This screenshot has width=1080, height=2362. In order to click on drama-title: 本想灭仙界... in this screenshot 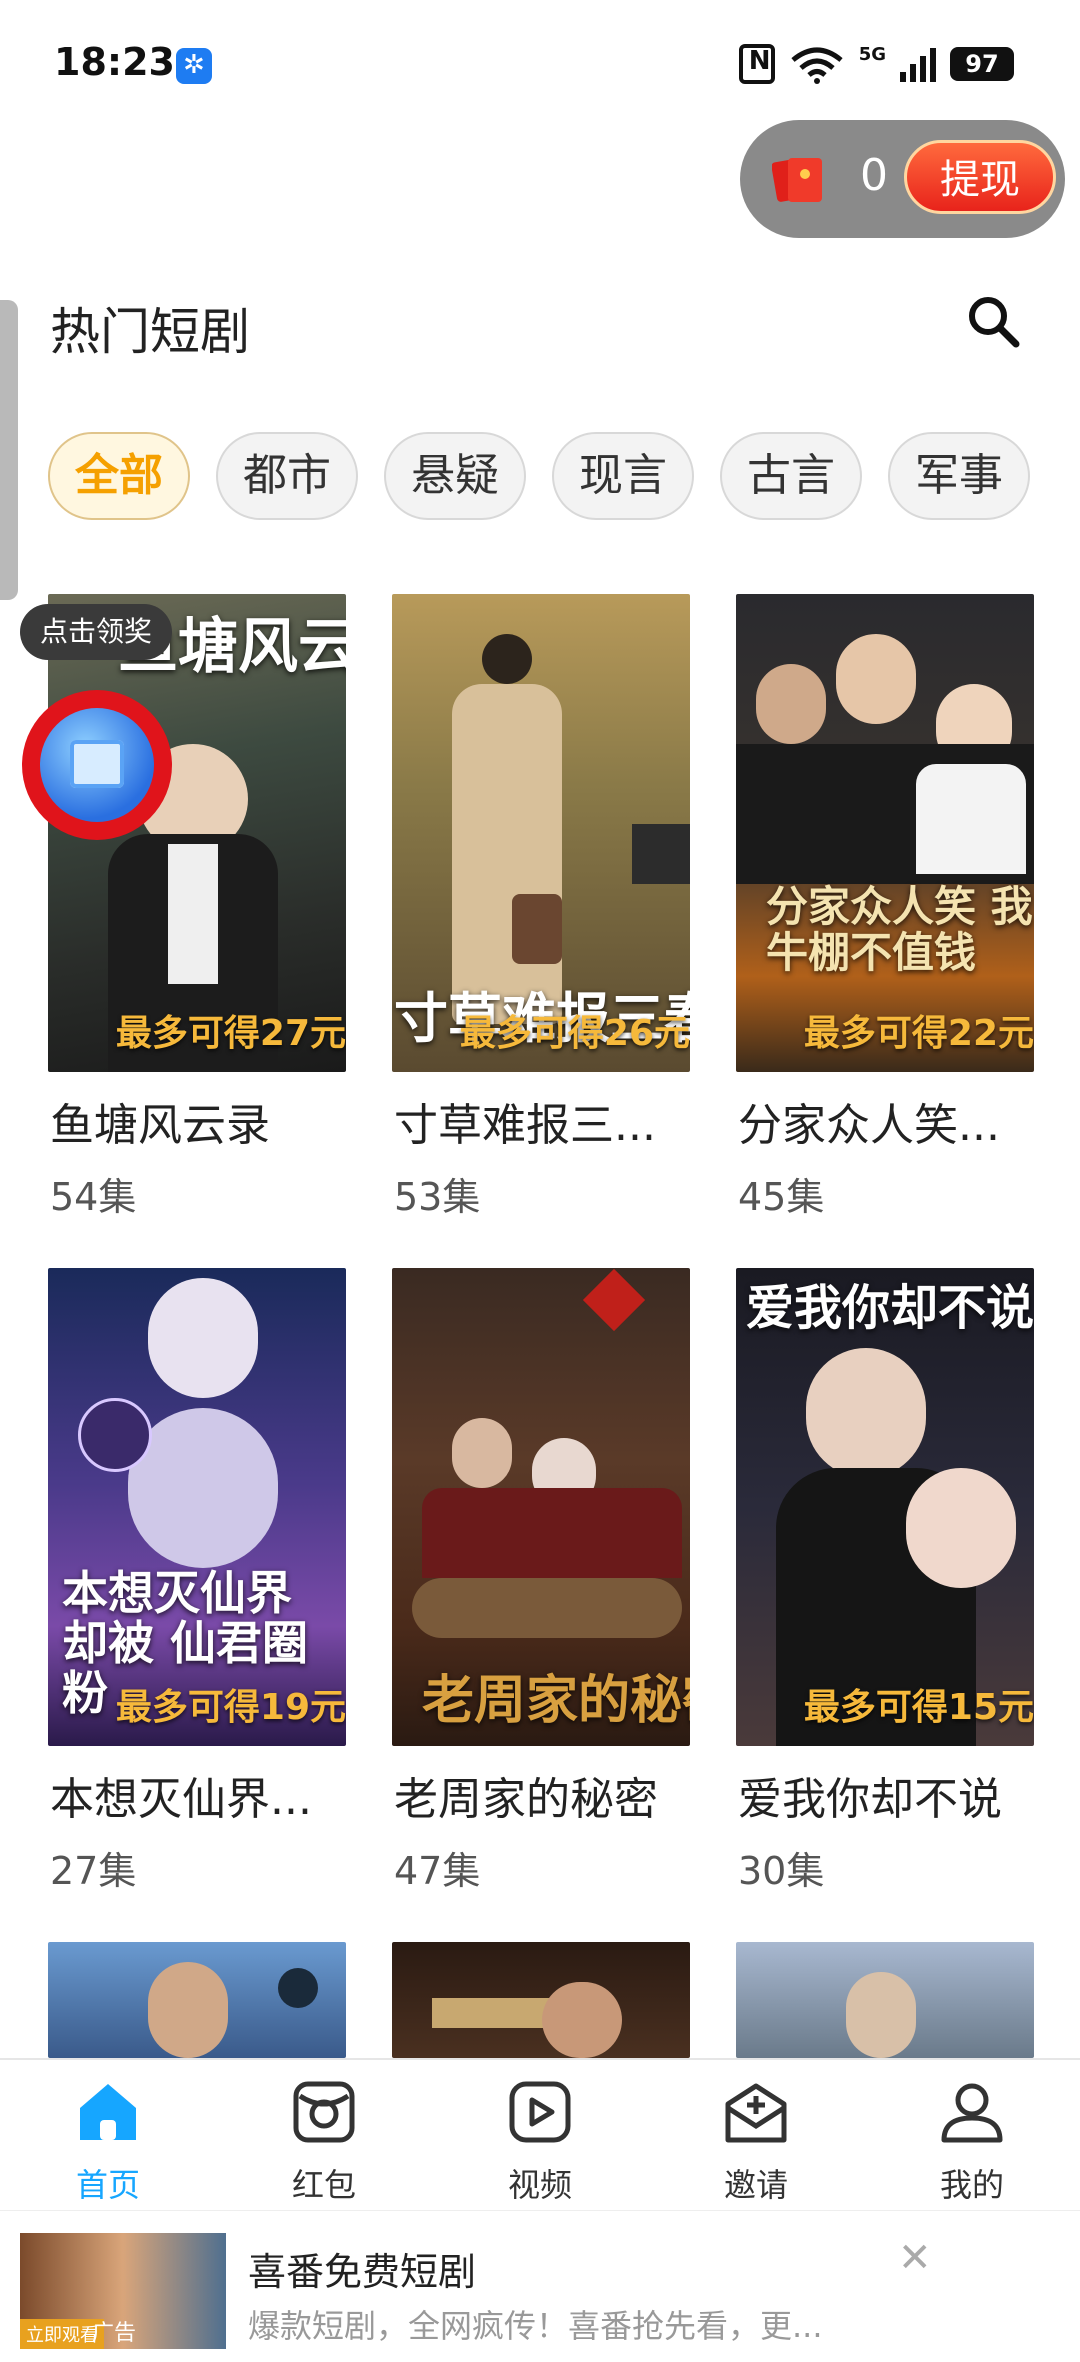, I will do `click(181, 1799)`.